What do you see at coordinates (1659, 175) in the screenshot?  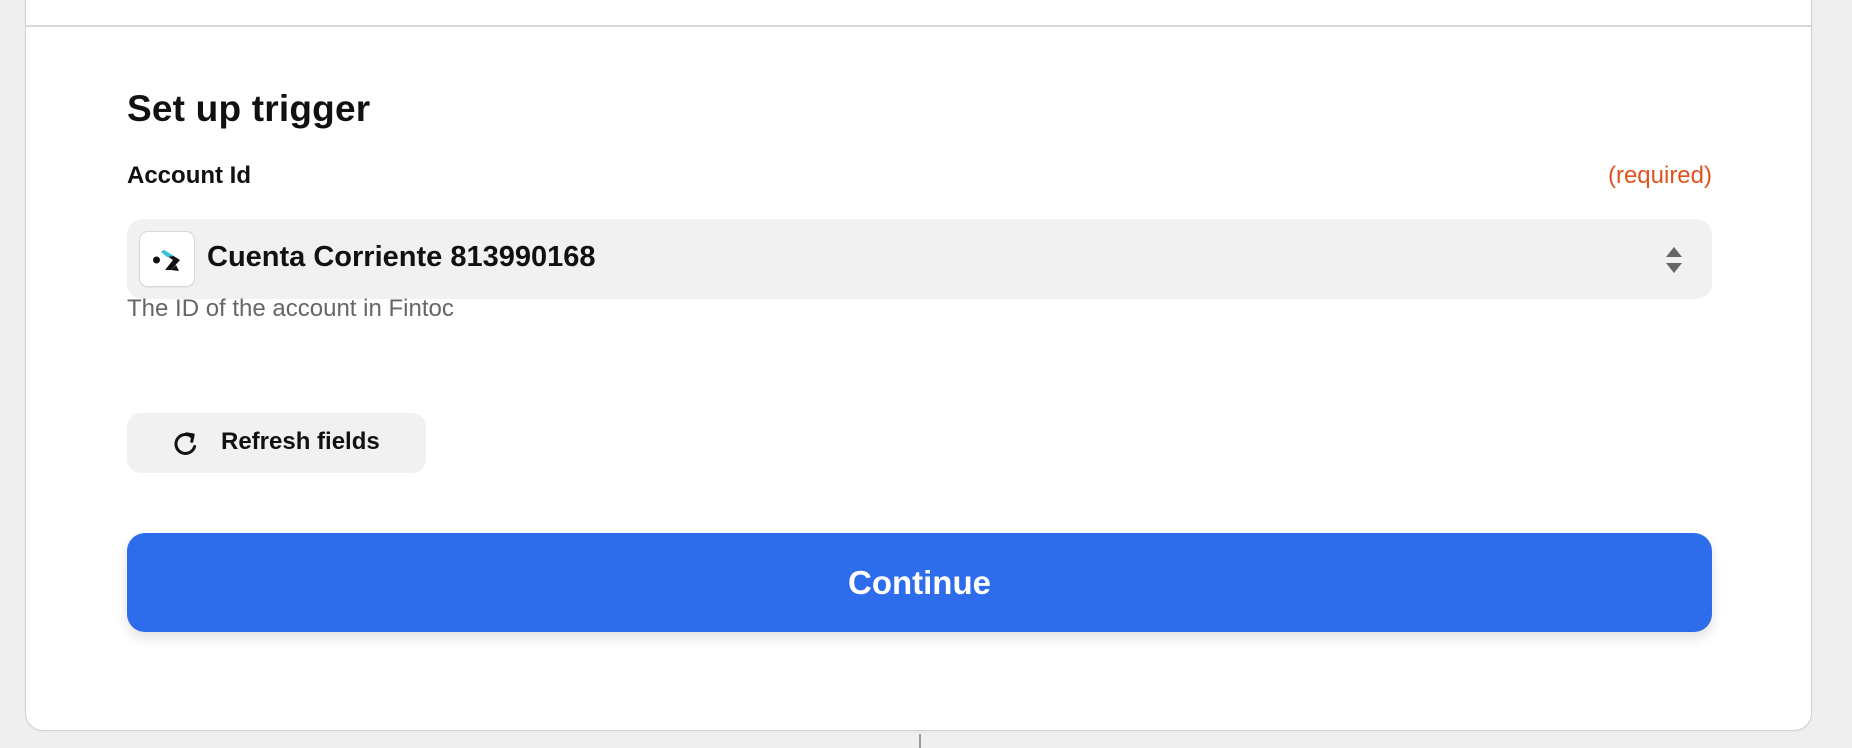 I see `required-label: (required)` at bounding box center [1659, 175].